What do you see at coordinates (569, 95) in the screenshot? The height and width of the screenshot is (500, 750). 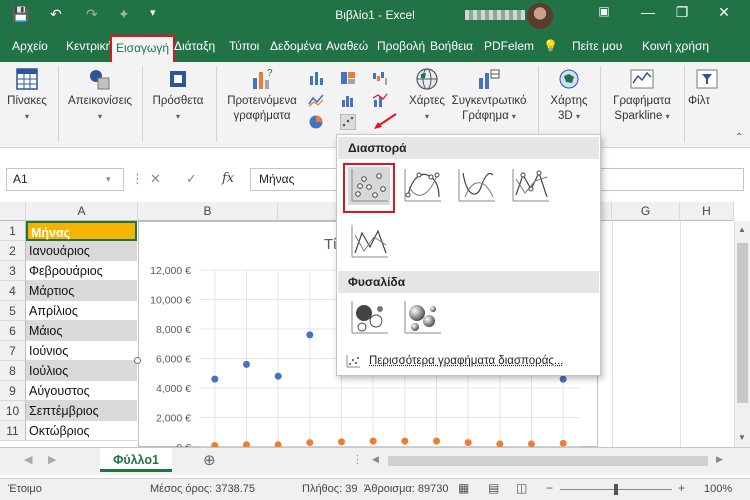 I see `3d-map-button: Χάρτης 3D ▾` at bounding box center [569, 95].